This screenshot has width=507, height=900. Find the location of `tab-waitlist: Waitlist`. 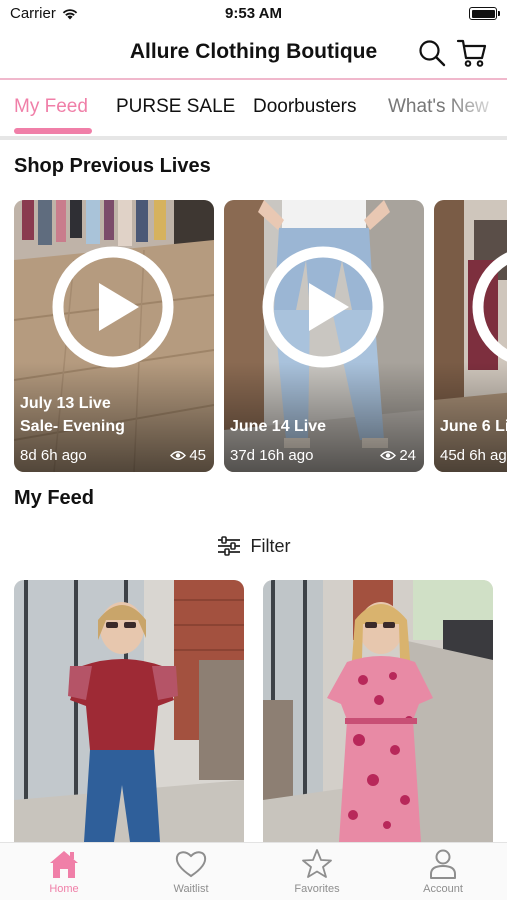

tab-waitlist: Waitlist is located at coordinates (191, 874).